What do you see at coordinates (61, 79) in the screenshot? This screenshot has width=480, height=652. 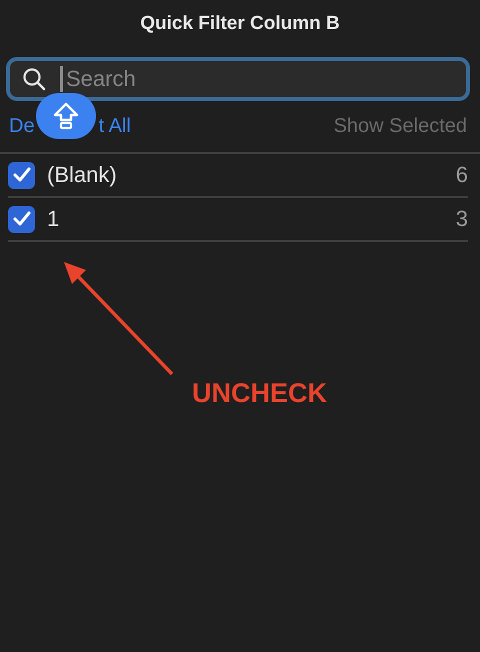 I see `text-cursor` at bounding box center [61, 79].